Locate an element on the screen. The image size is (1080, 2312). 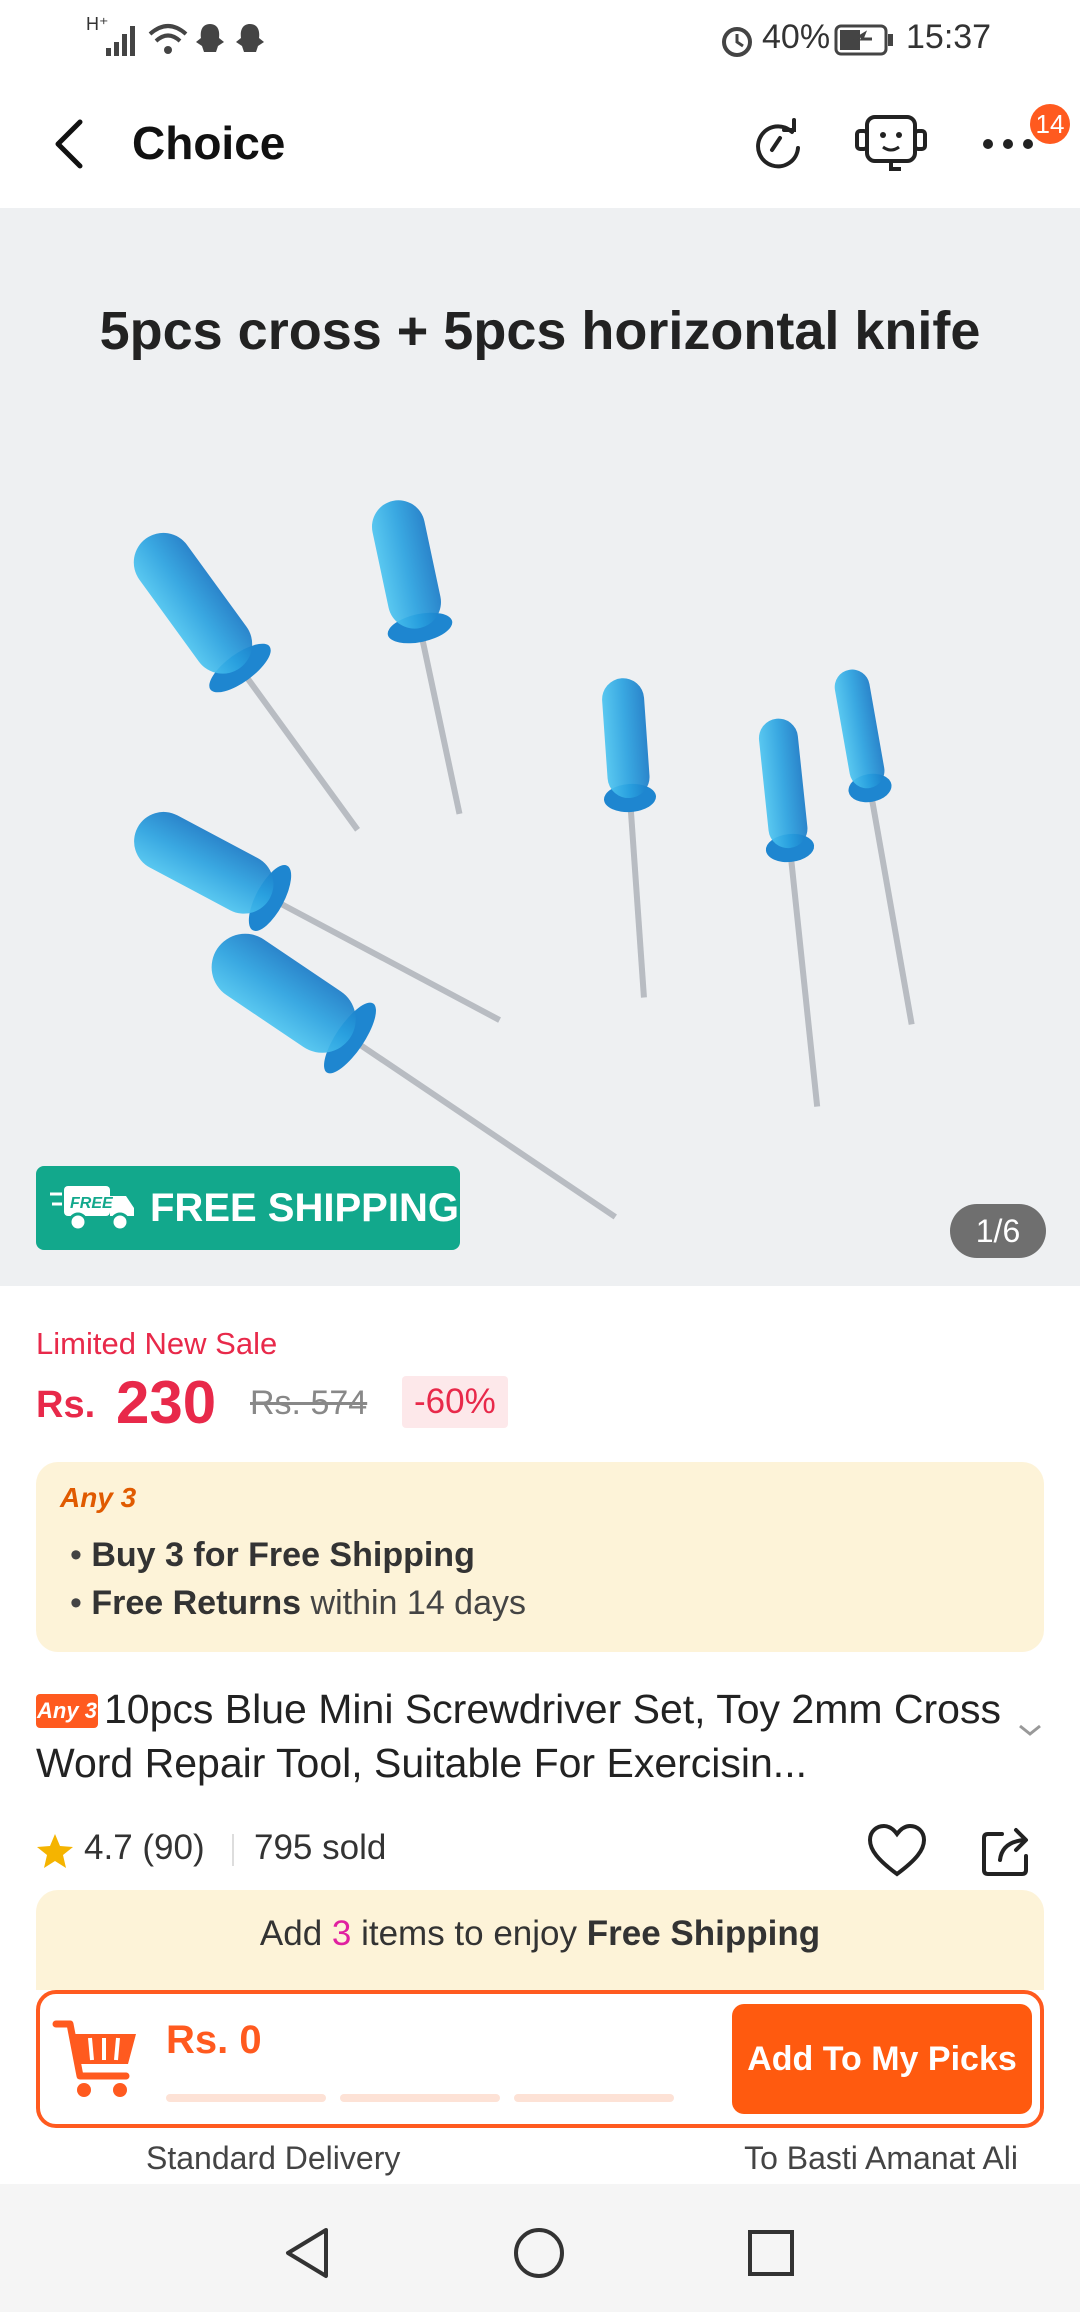
original-price: Rs. 574 is located at coordinates (309, 1403).